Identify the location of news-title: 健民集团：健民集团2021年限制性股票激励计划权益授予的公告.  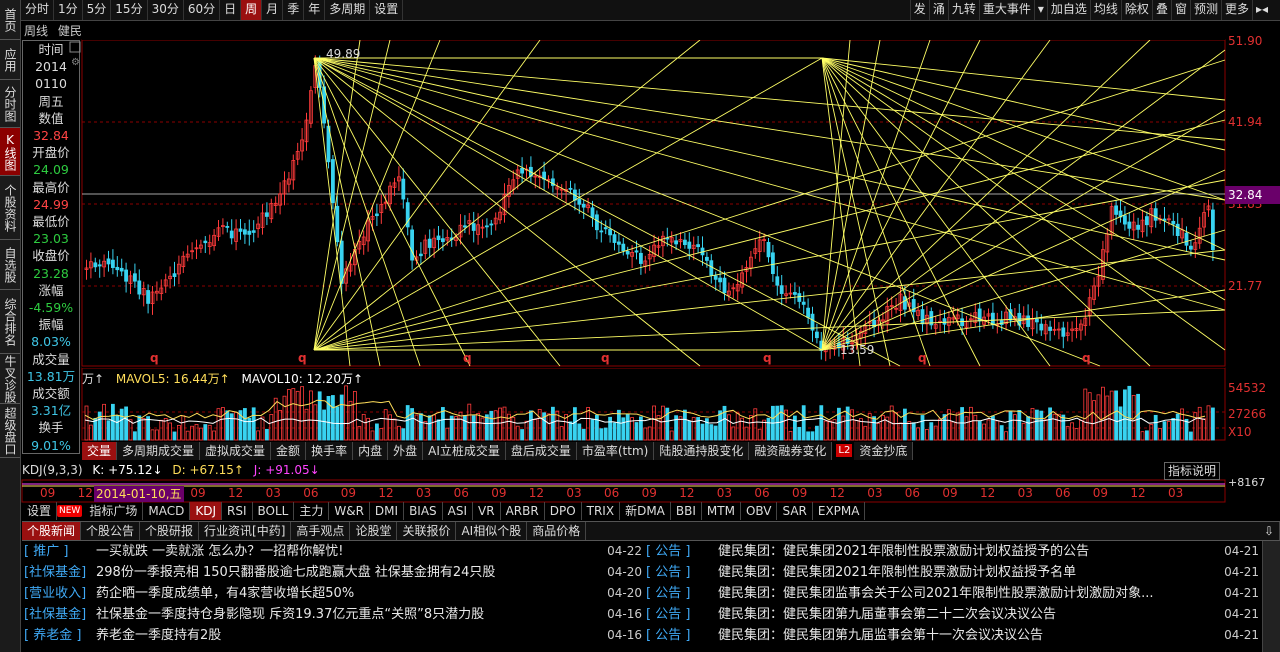
(903, 551).